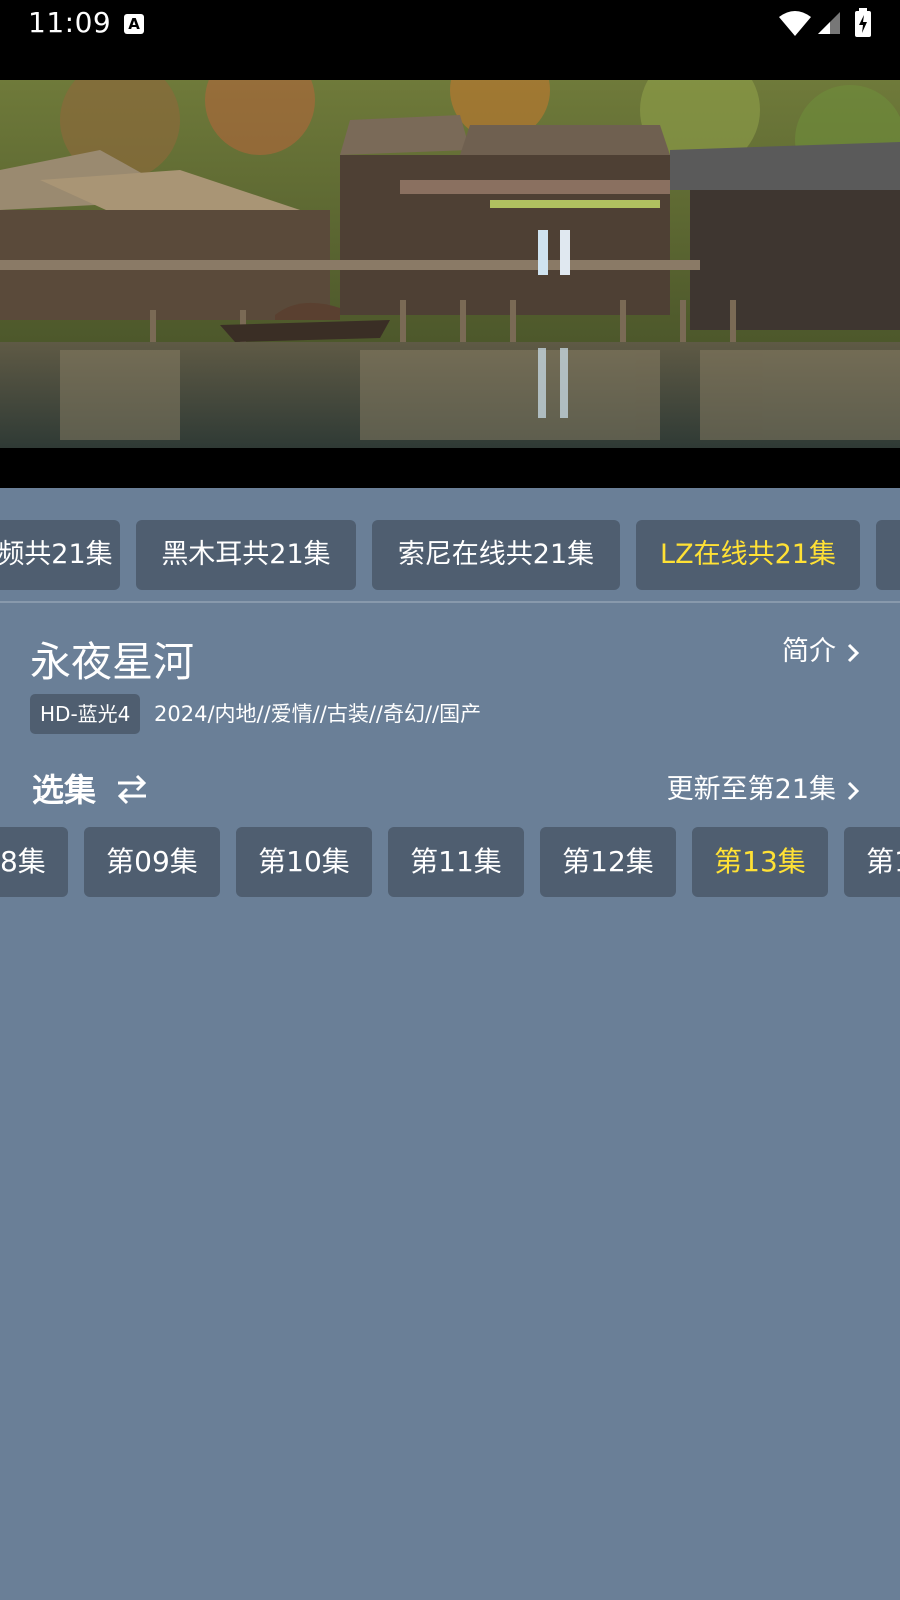  I want to click on show-title: 永夜星河, so click(112, 662).